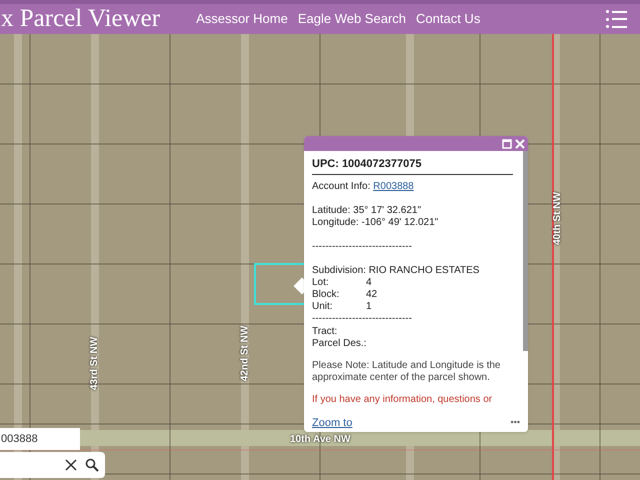 This screenshot has height=480, width=640. I want to click on warning-text: If you have any information, questions or, so click(403, 400).